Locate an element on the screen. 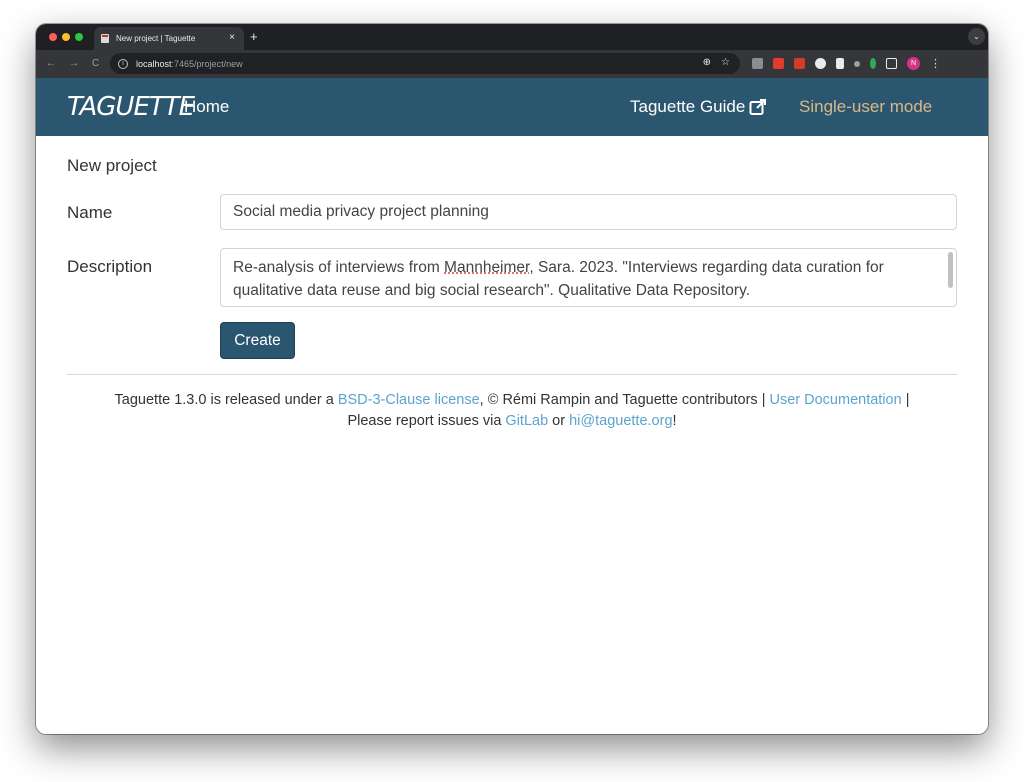 Image resolution: width=1024 pixels, height=782 pixels. external-link-icon is located at coordinates (758, 107).